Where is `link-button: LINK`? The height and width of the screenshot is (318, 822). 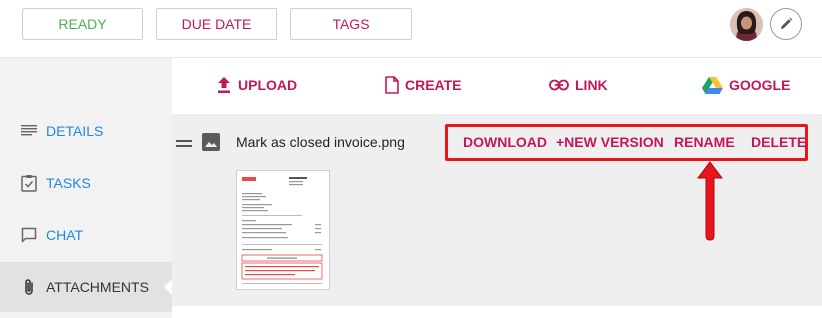
link-button: LINK is located at coordinates (578, 85).